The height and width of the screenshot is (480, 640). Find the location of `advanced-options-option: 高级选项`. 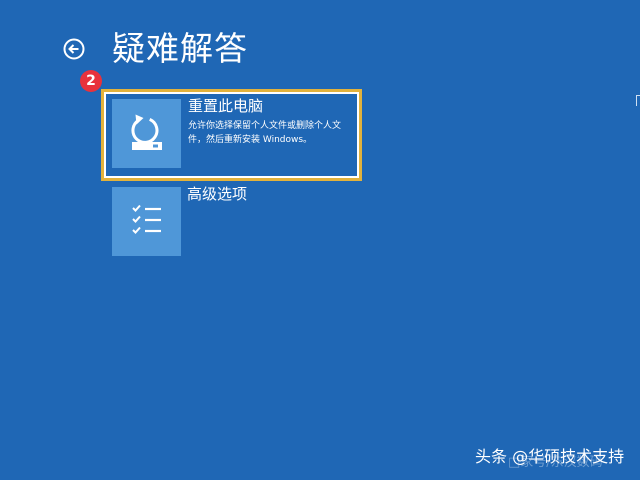

advanced-options-option: 高级选项 is located at coordinates (232, 221).